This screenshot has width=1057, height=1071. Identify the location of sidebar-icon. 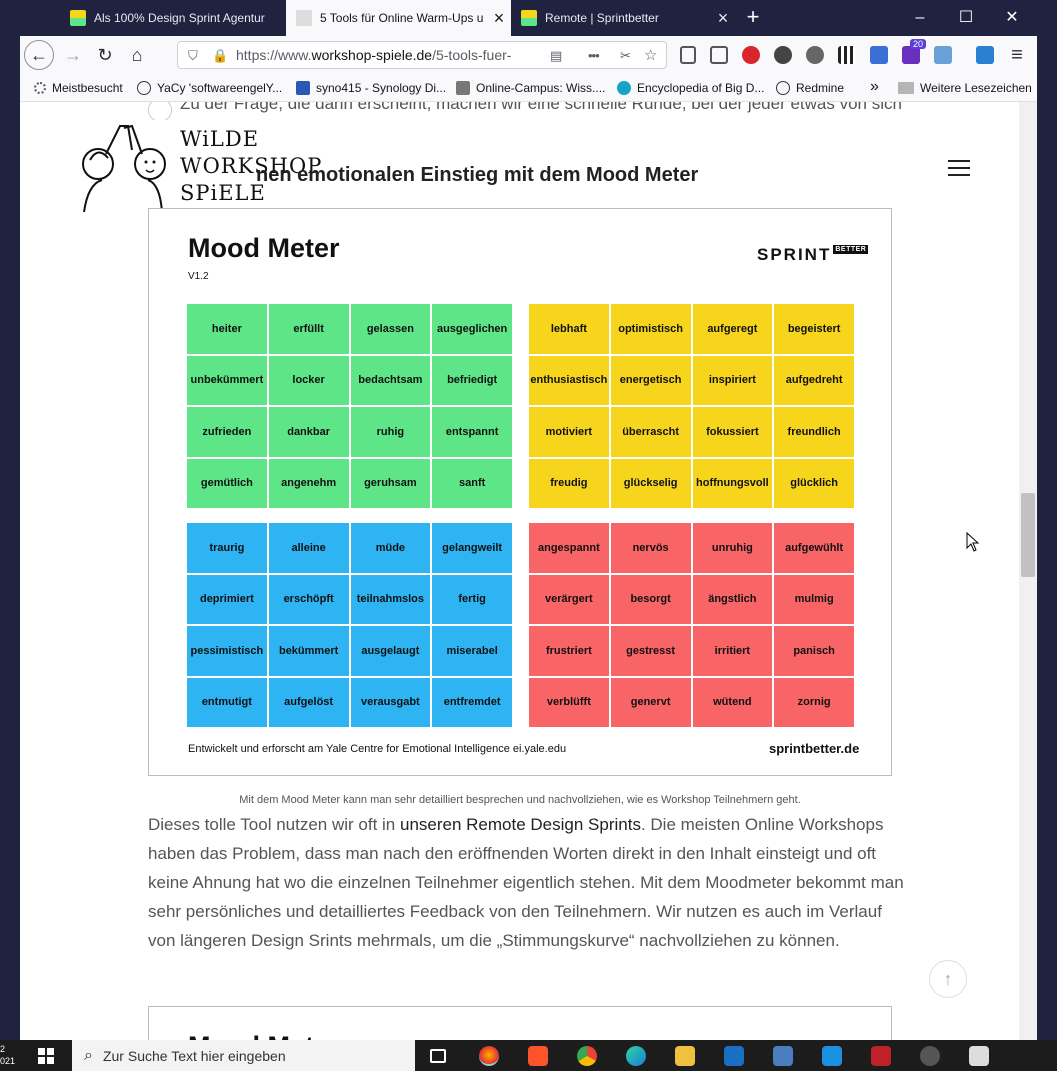
(719, 55).